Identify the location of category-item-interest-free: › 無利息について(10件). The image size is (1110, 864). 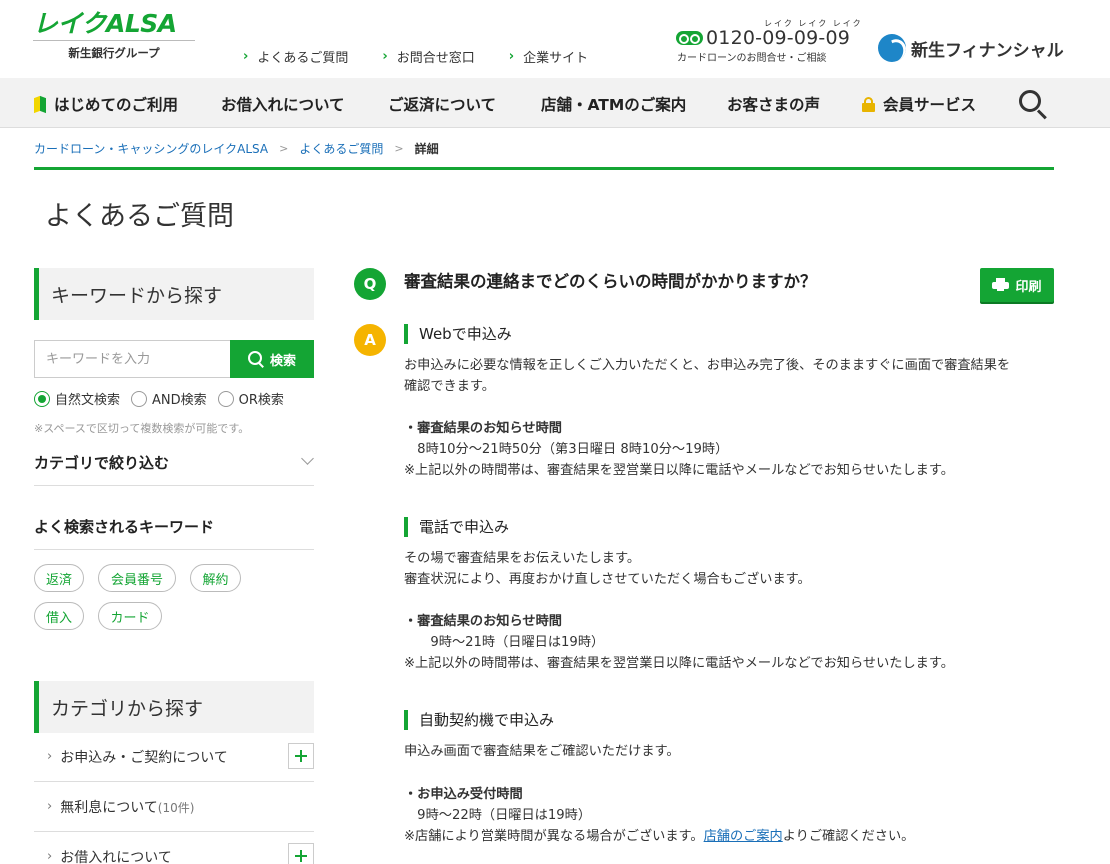
(174, 807).